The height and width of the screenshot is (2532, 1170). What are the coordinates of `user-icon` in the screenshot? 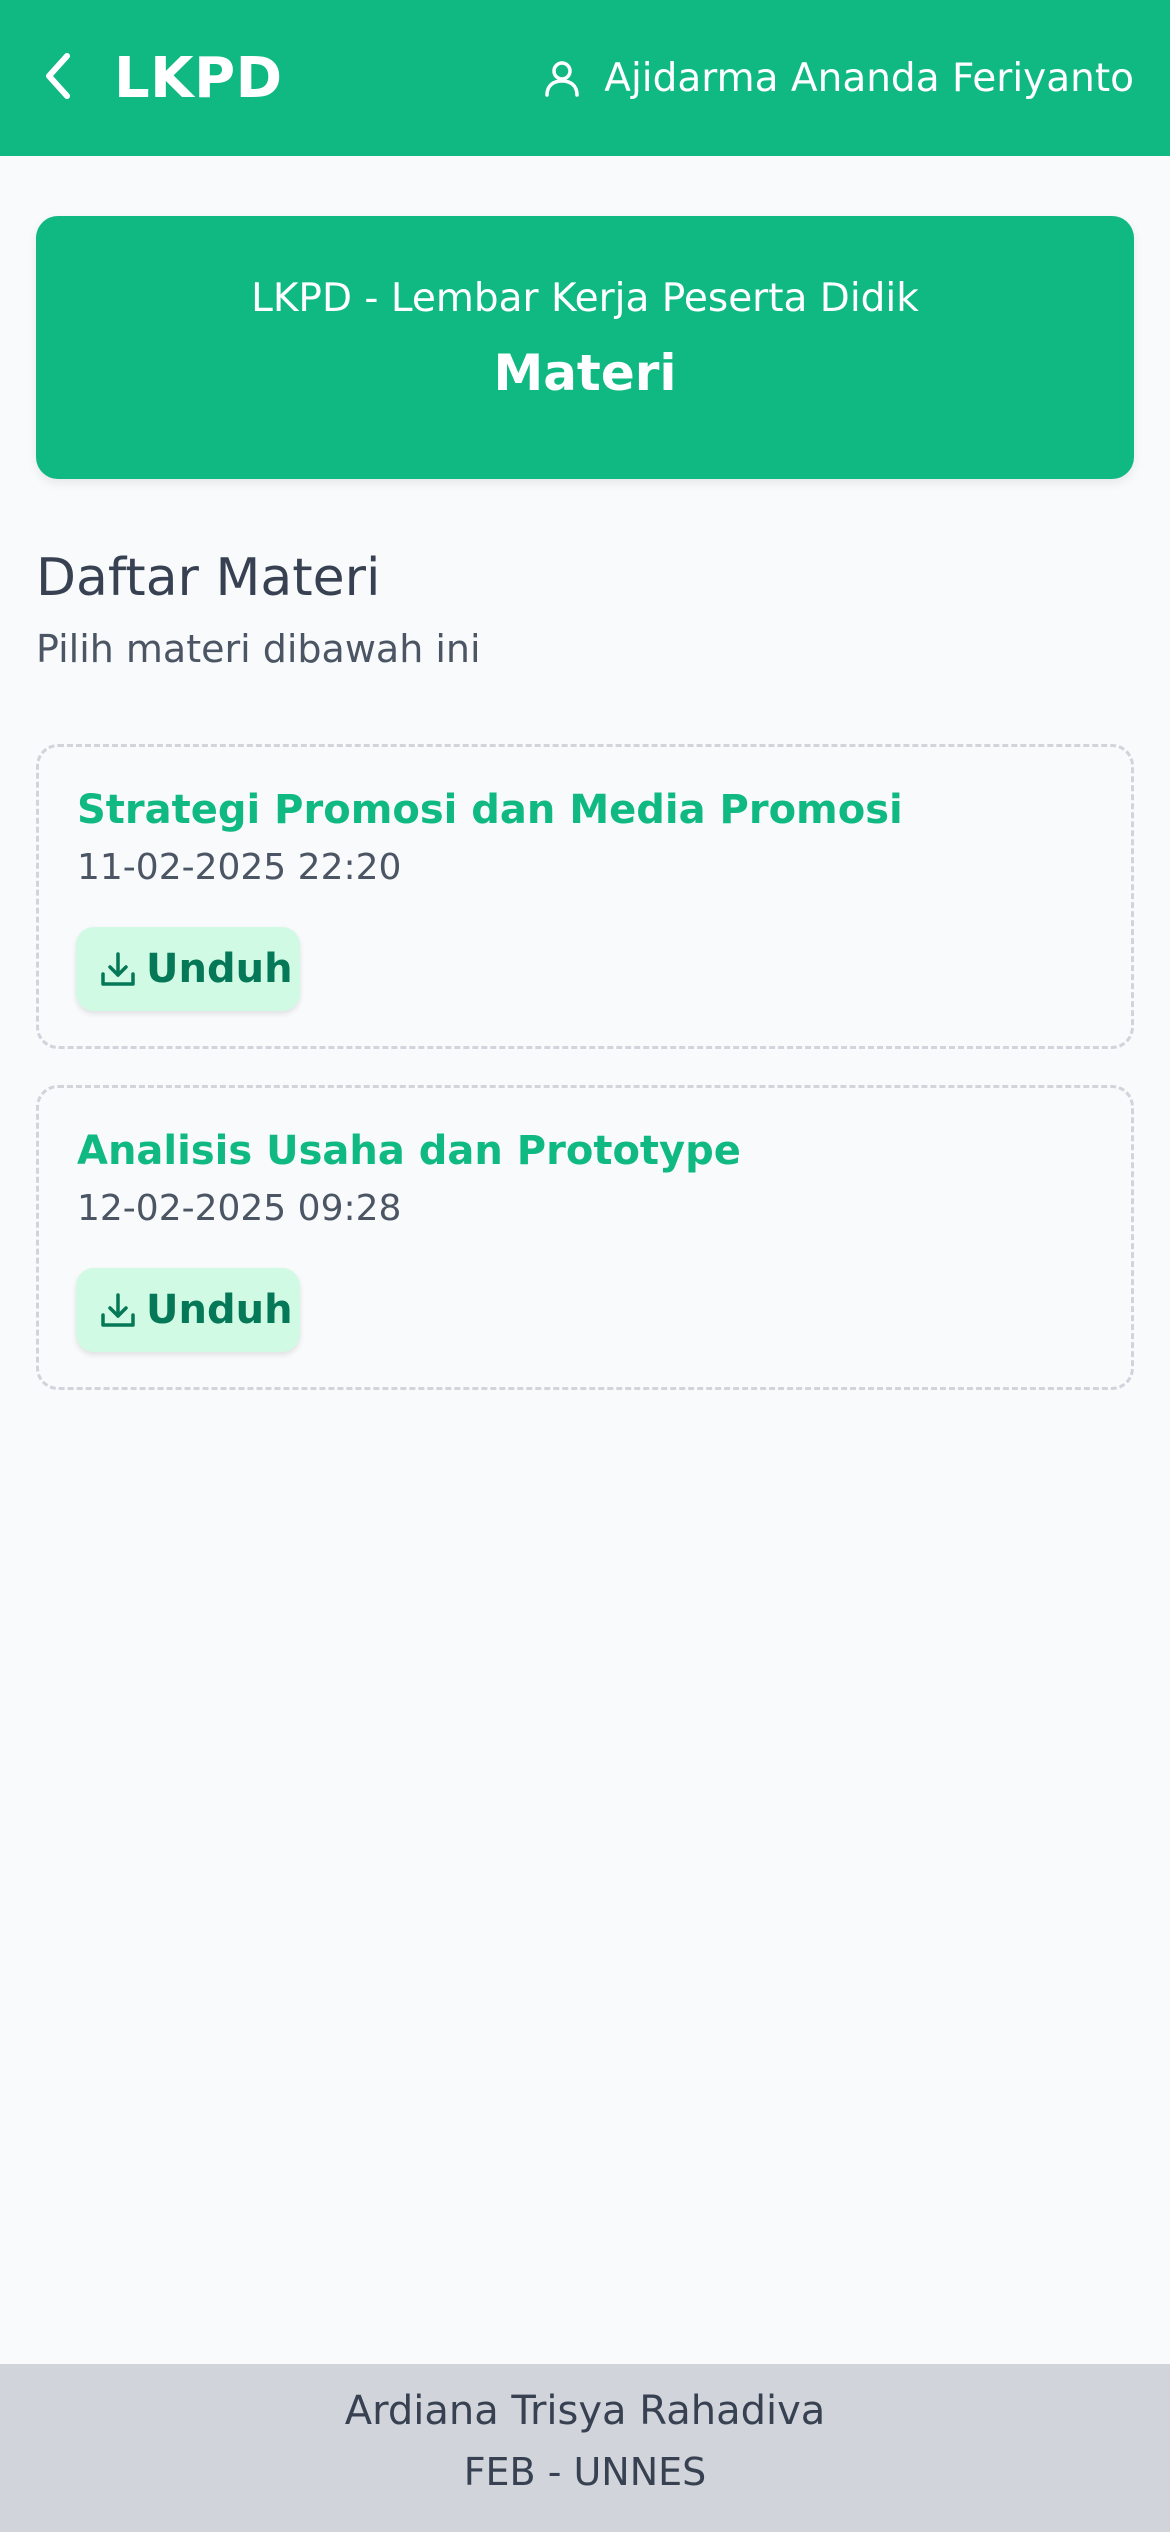 It's located at (562, 78).